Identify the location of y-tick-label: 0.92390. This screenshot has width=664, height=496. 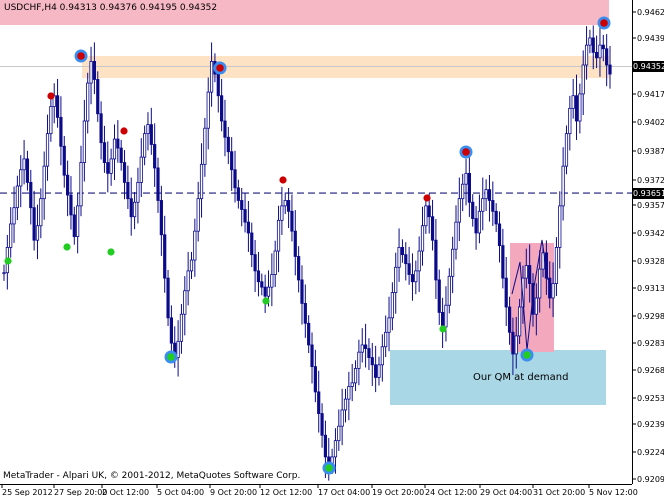
(650, 424).